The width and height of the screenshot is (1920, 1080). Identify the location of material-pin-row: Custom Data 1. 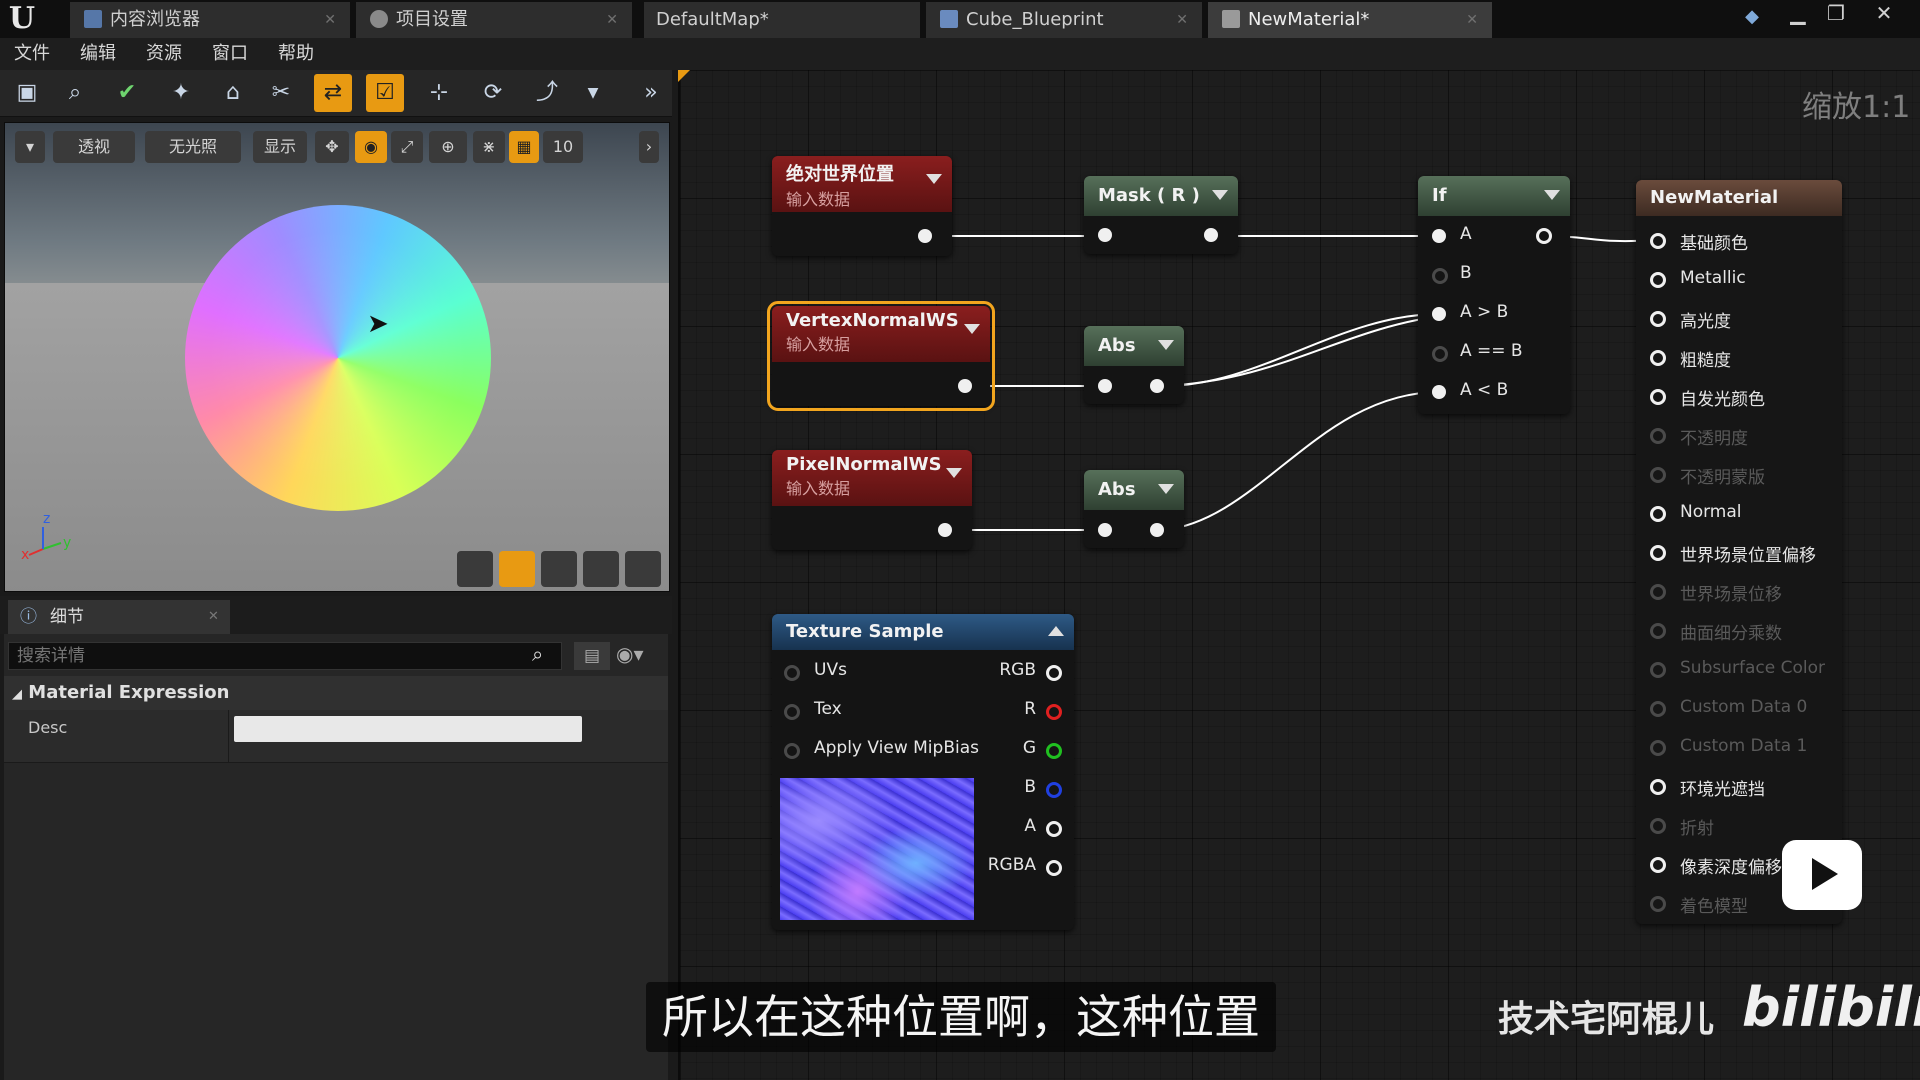
(1739, 748).